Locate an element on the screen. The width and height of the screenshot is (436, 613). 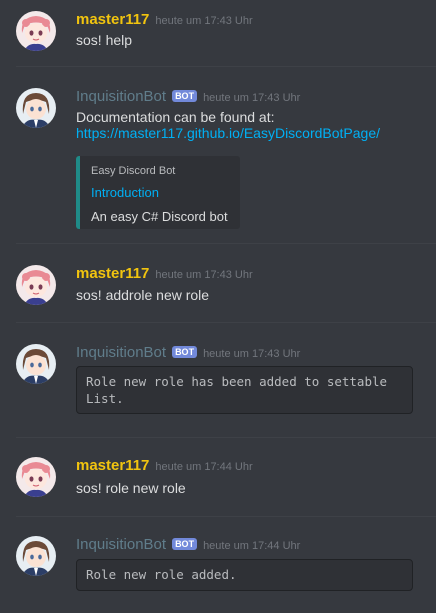
message-header: master117 heute um 17:44 Uhr is located at coordinates (164, 467).